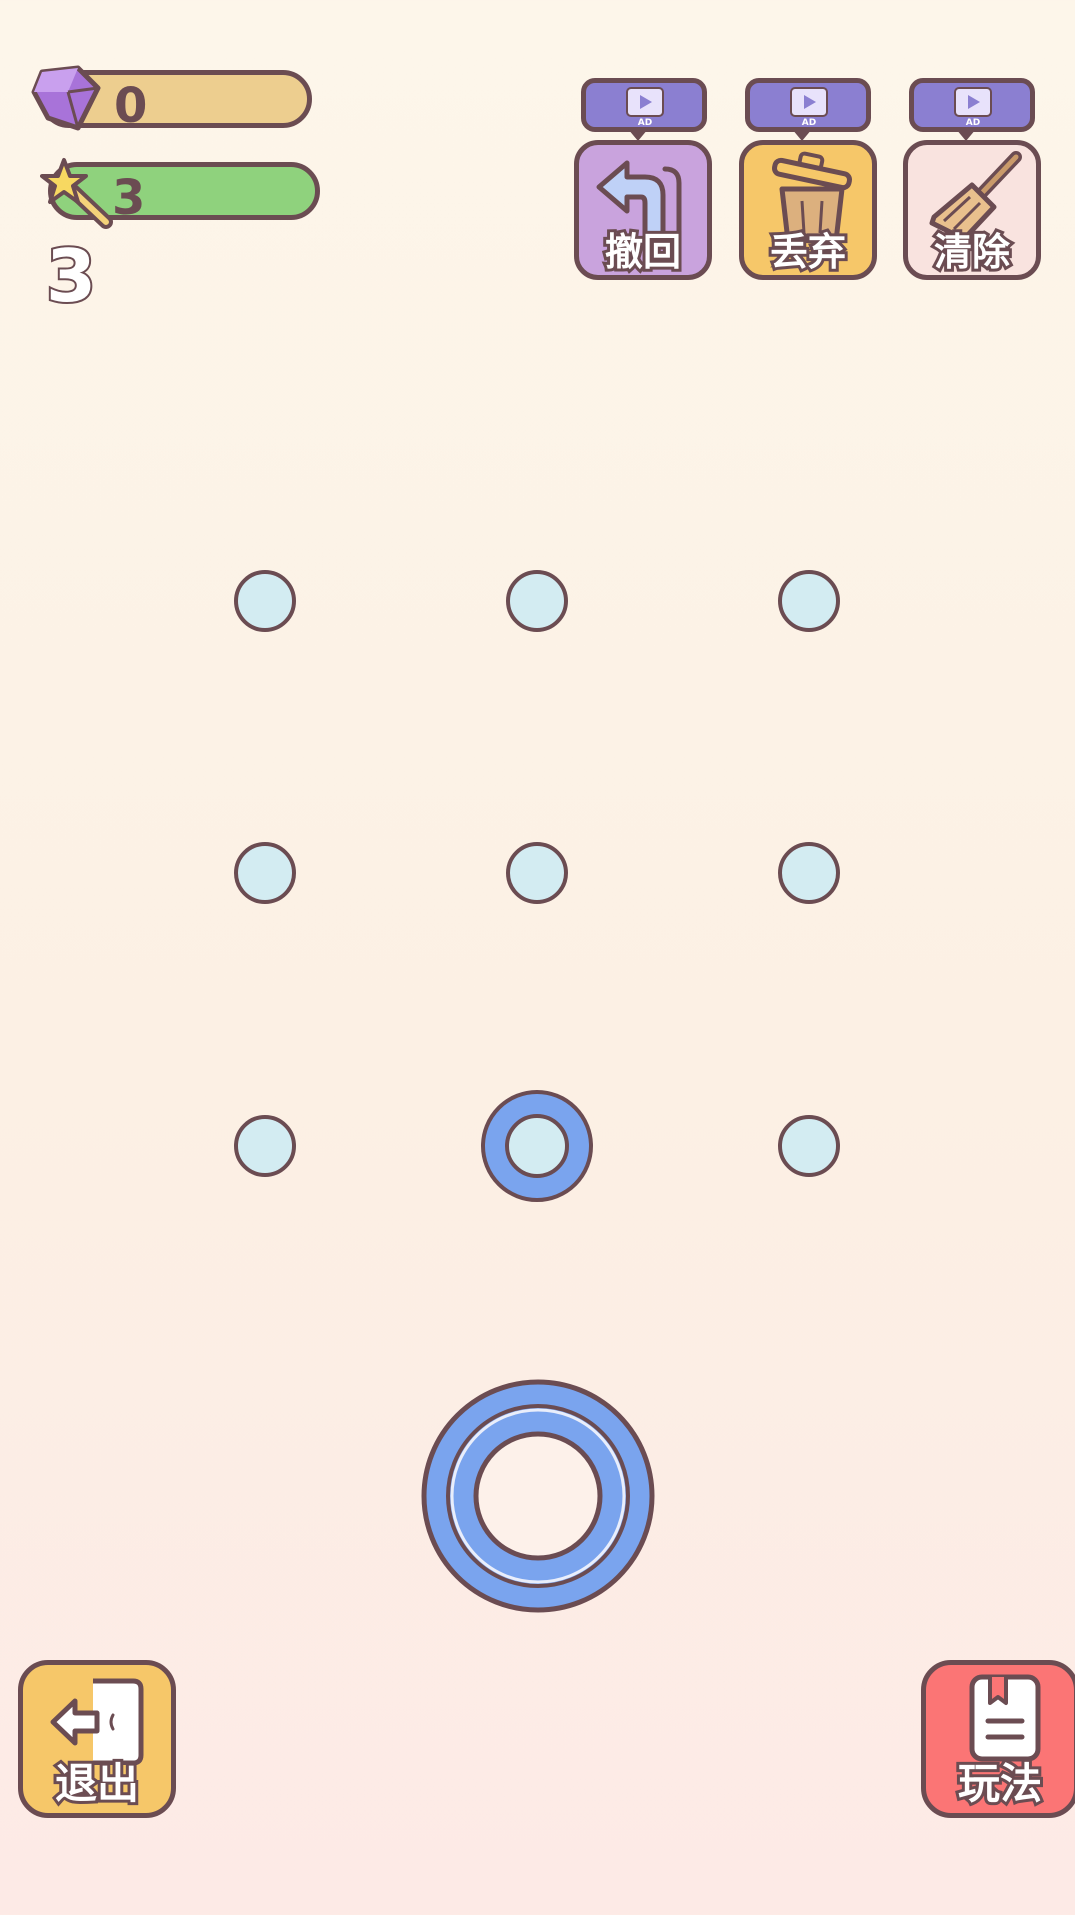 This screenshot has width=1075, height=1915. Describe the element at coordinates (131, 106) in the screenshot. I see `gem-count: 0` at that location.